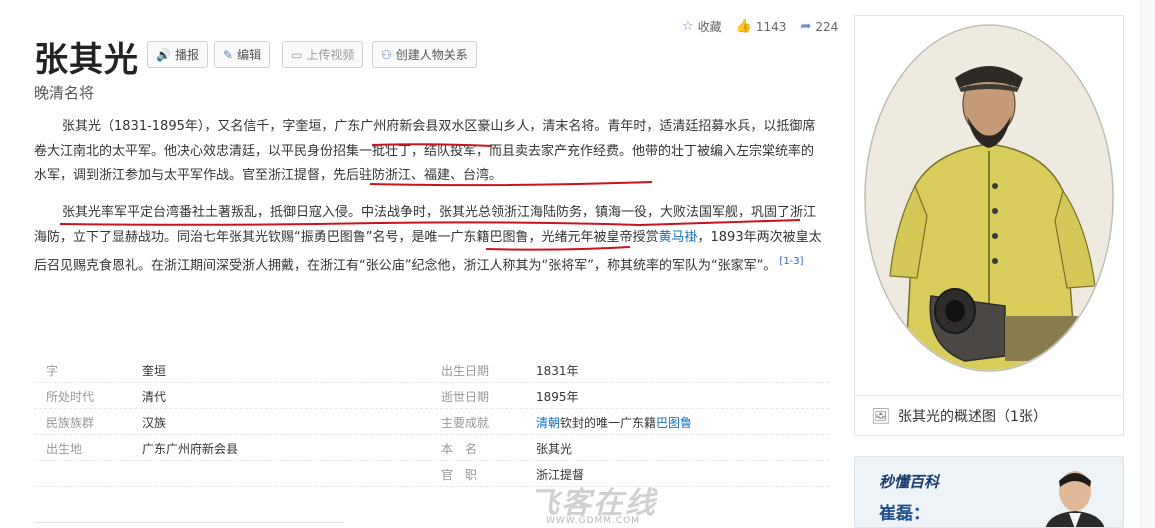 This screenshot has height=528, width=1155. Describe the element at coordinates (431, 396) in the screenshot. I see `info-row: 所处时代 清代 逝世日期 1895年` at that location.